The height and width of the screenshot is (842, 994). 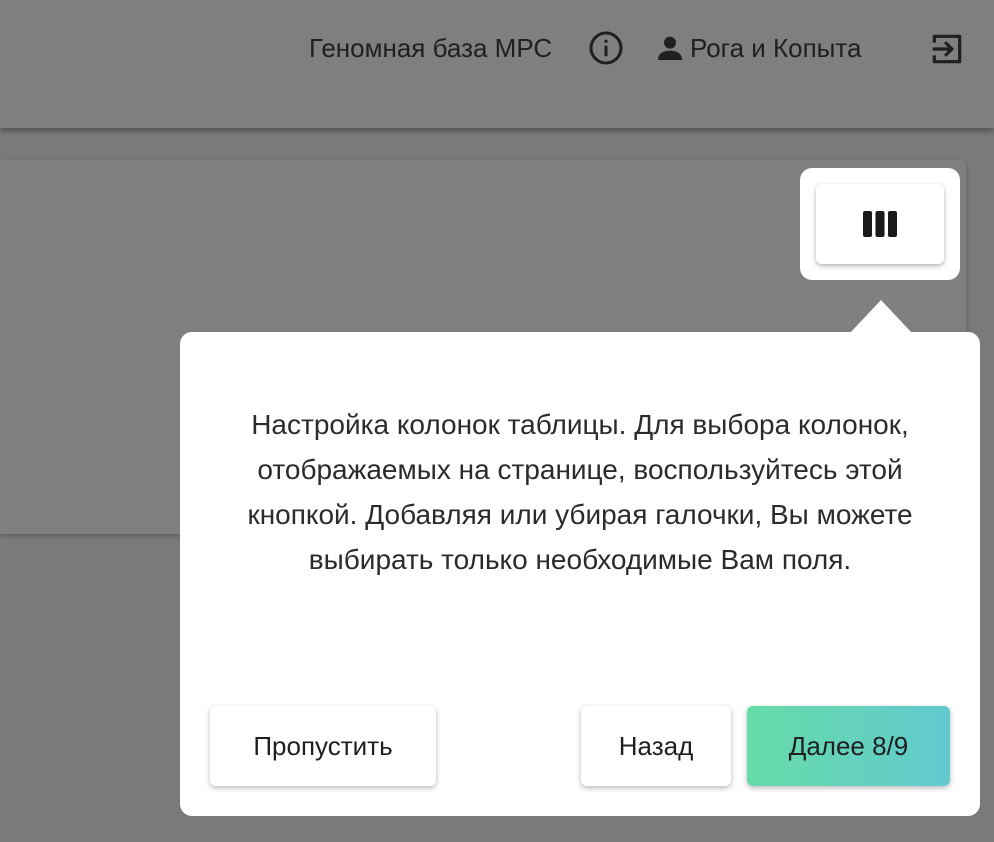 I want to click on user-icon, so click(x=670, y=48).